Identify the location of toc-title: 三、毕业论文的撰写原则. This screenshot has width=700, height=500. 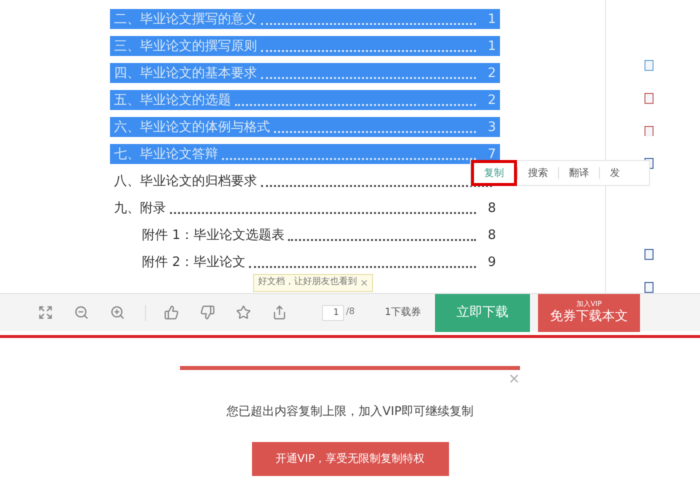
(185, 47).